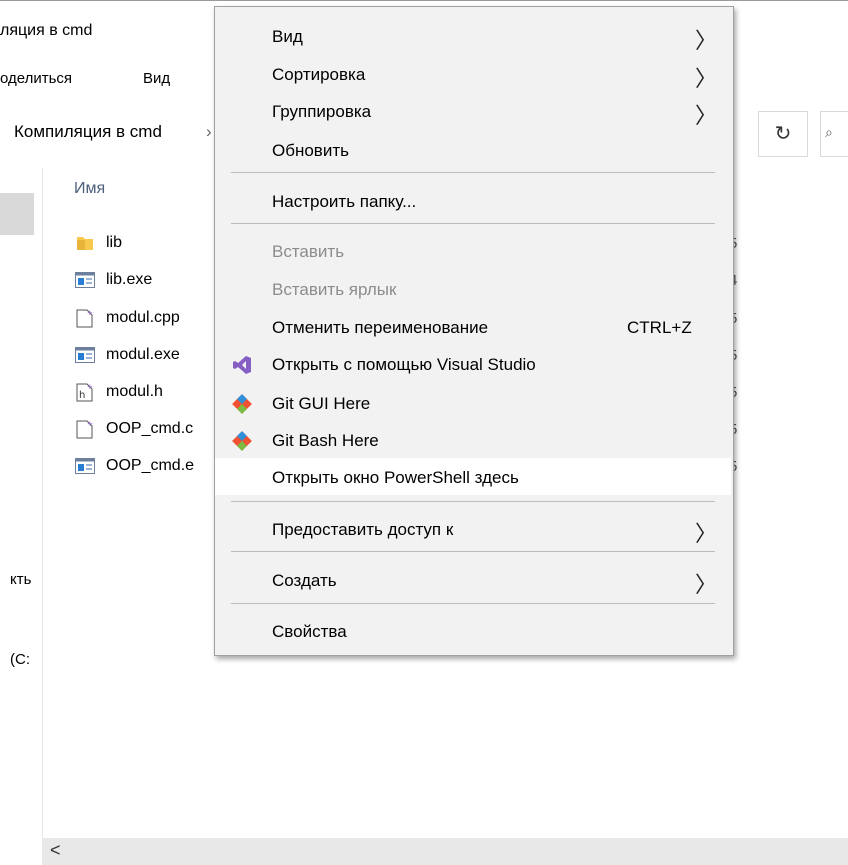 This screenshot has height=865, width=848. I want to click on menu-item-label: Открыть с помощью Visual Studio, so click(404, 364).